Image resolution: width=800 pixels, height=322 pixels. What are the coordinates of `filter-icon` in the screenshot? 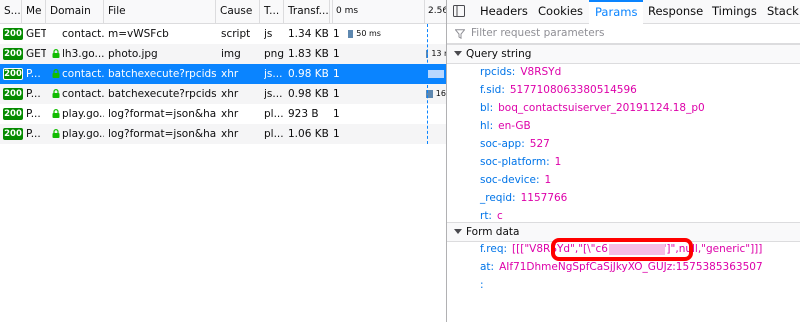 It's located at (460, 34).